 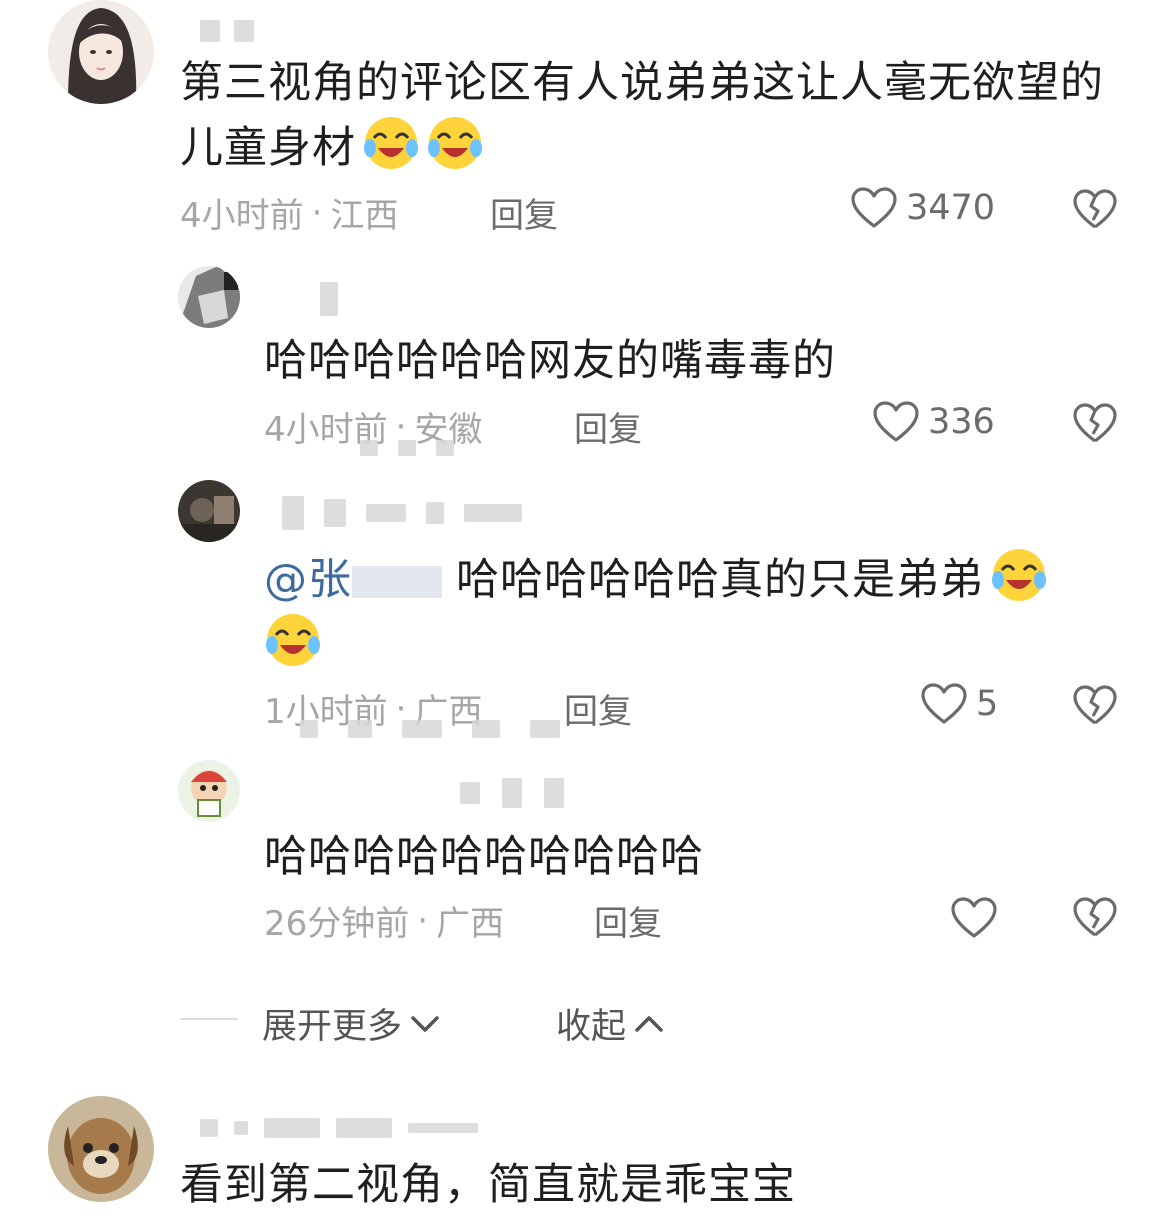 I want to click on collapse-button: 收起, so click(x=611, y=1023).